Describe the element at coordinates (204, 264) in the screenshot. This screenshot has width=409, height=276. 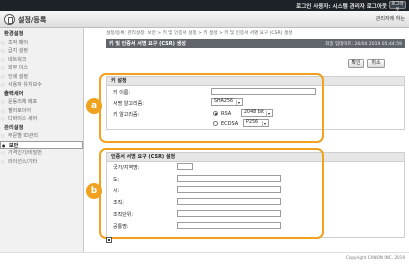
I see `footer: Copyright CANON INC. 2019` at that location.